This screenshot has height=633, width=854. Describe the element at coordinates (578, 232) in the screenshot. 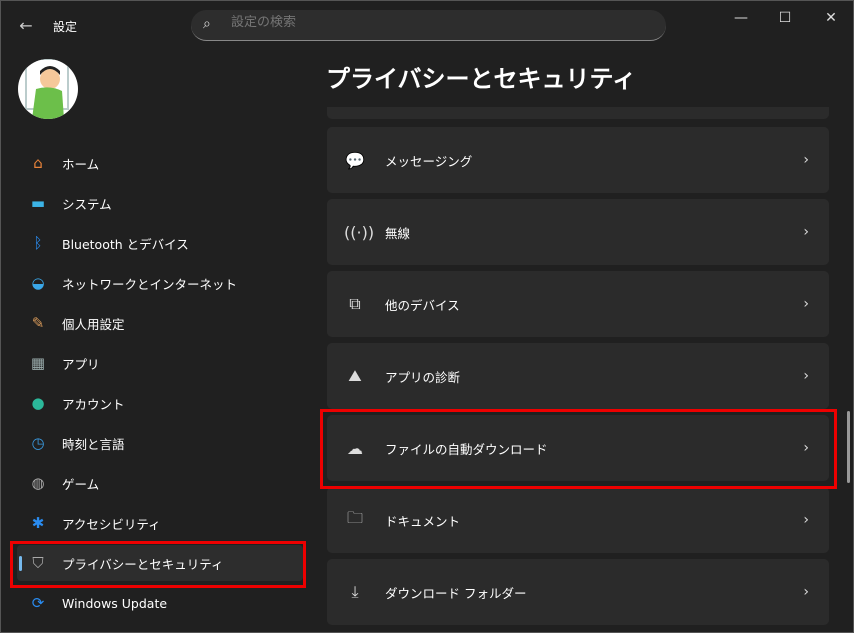

I see `list-item: ((·)) 無線 ›` at that location.